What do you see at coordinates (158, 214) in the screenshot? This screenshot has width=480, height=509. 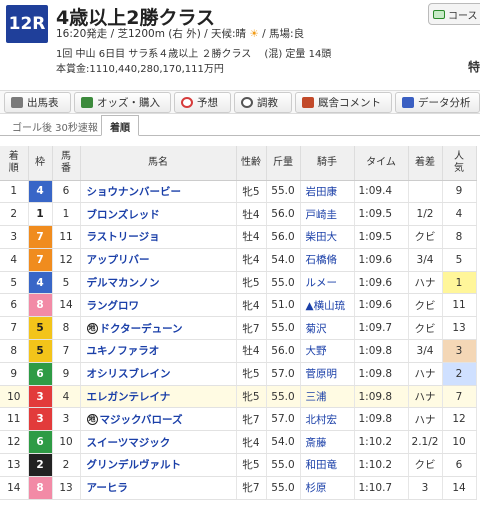 I see `horse-name-link: ブロンズレッド` at bounding box center [158, 214].